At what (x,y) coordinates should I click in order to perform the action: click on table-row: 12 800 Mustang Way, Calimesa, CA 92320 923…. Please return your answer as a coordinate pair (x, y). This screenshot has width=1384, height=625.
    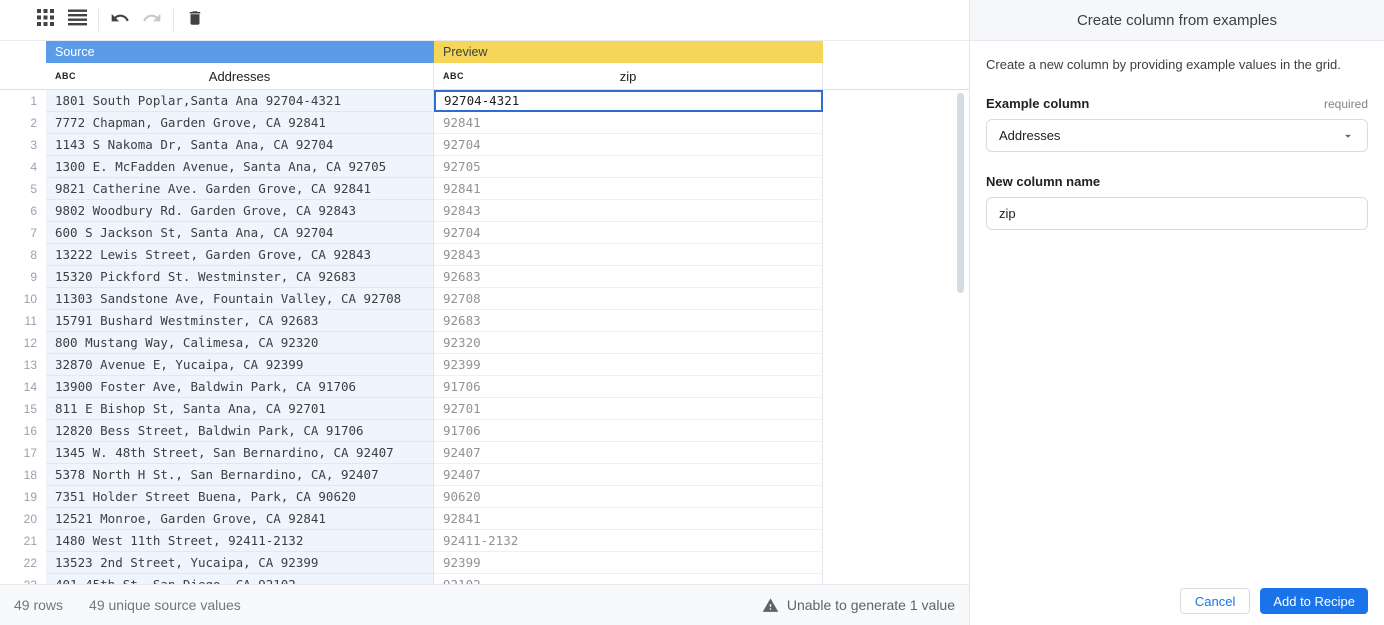
    Looking at the image, I should click on (484, 343).